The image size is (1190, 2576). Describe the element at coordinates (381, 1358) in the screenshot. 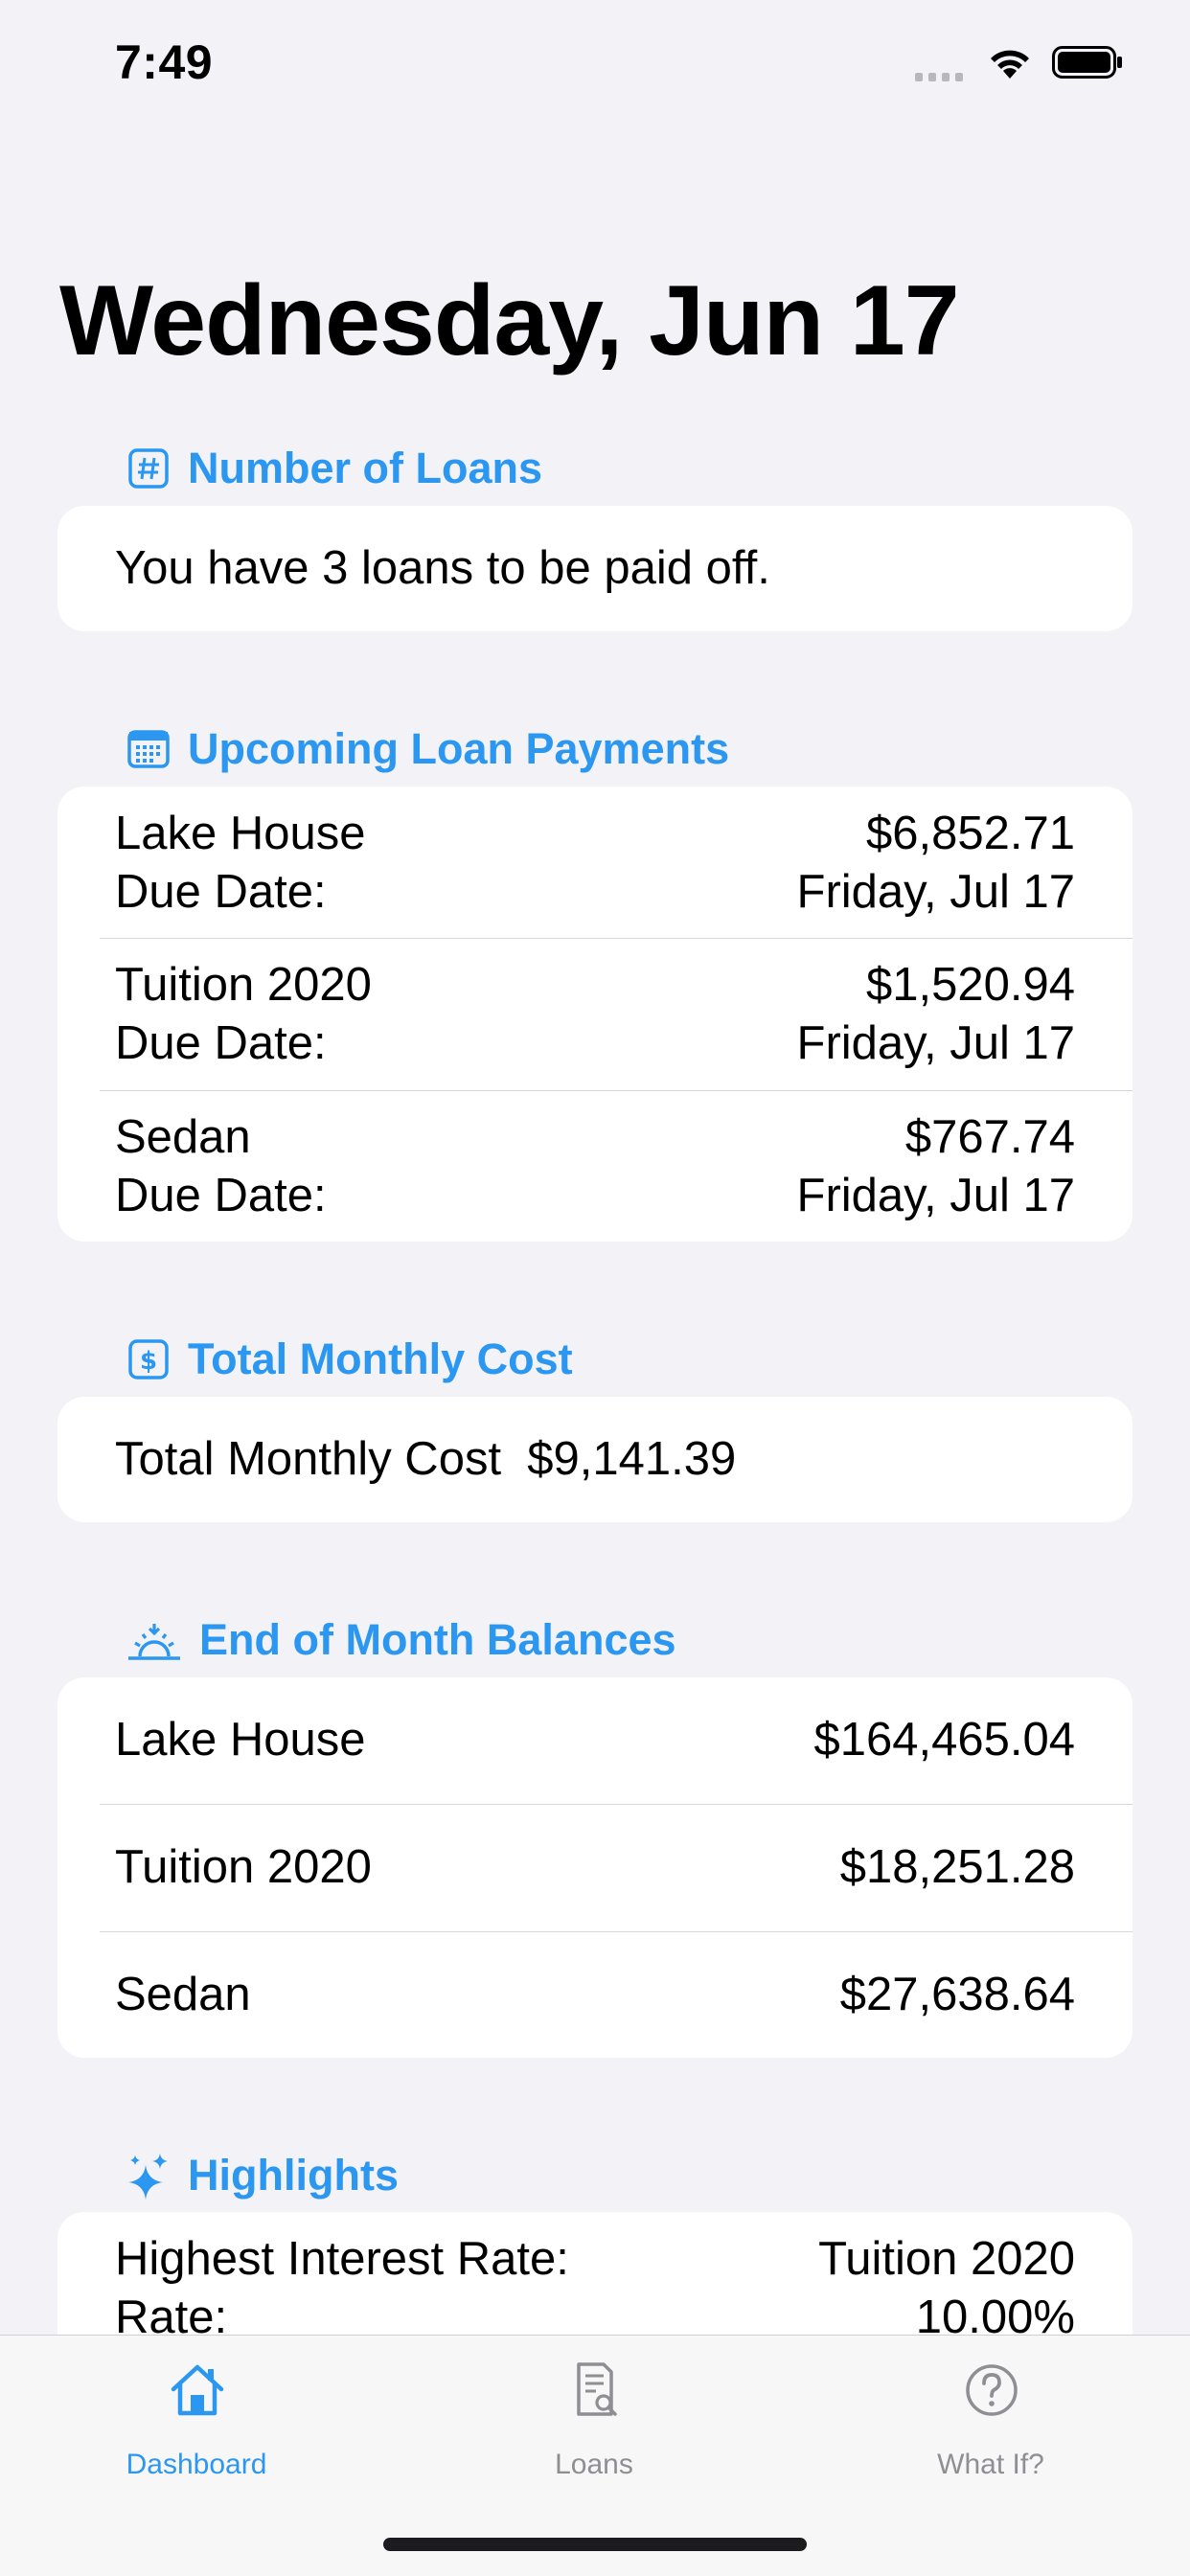

I see `section-title: Total Monthly Cost` at that location.